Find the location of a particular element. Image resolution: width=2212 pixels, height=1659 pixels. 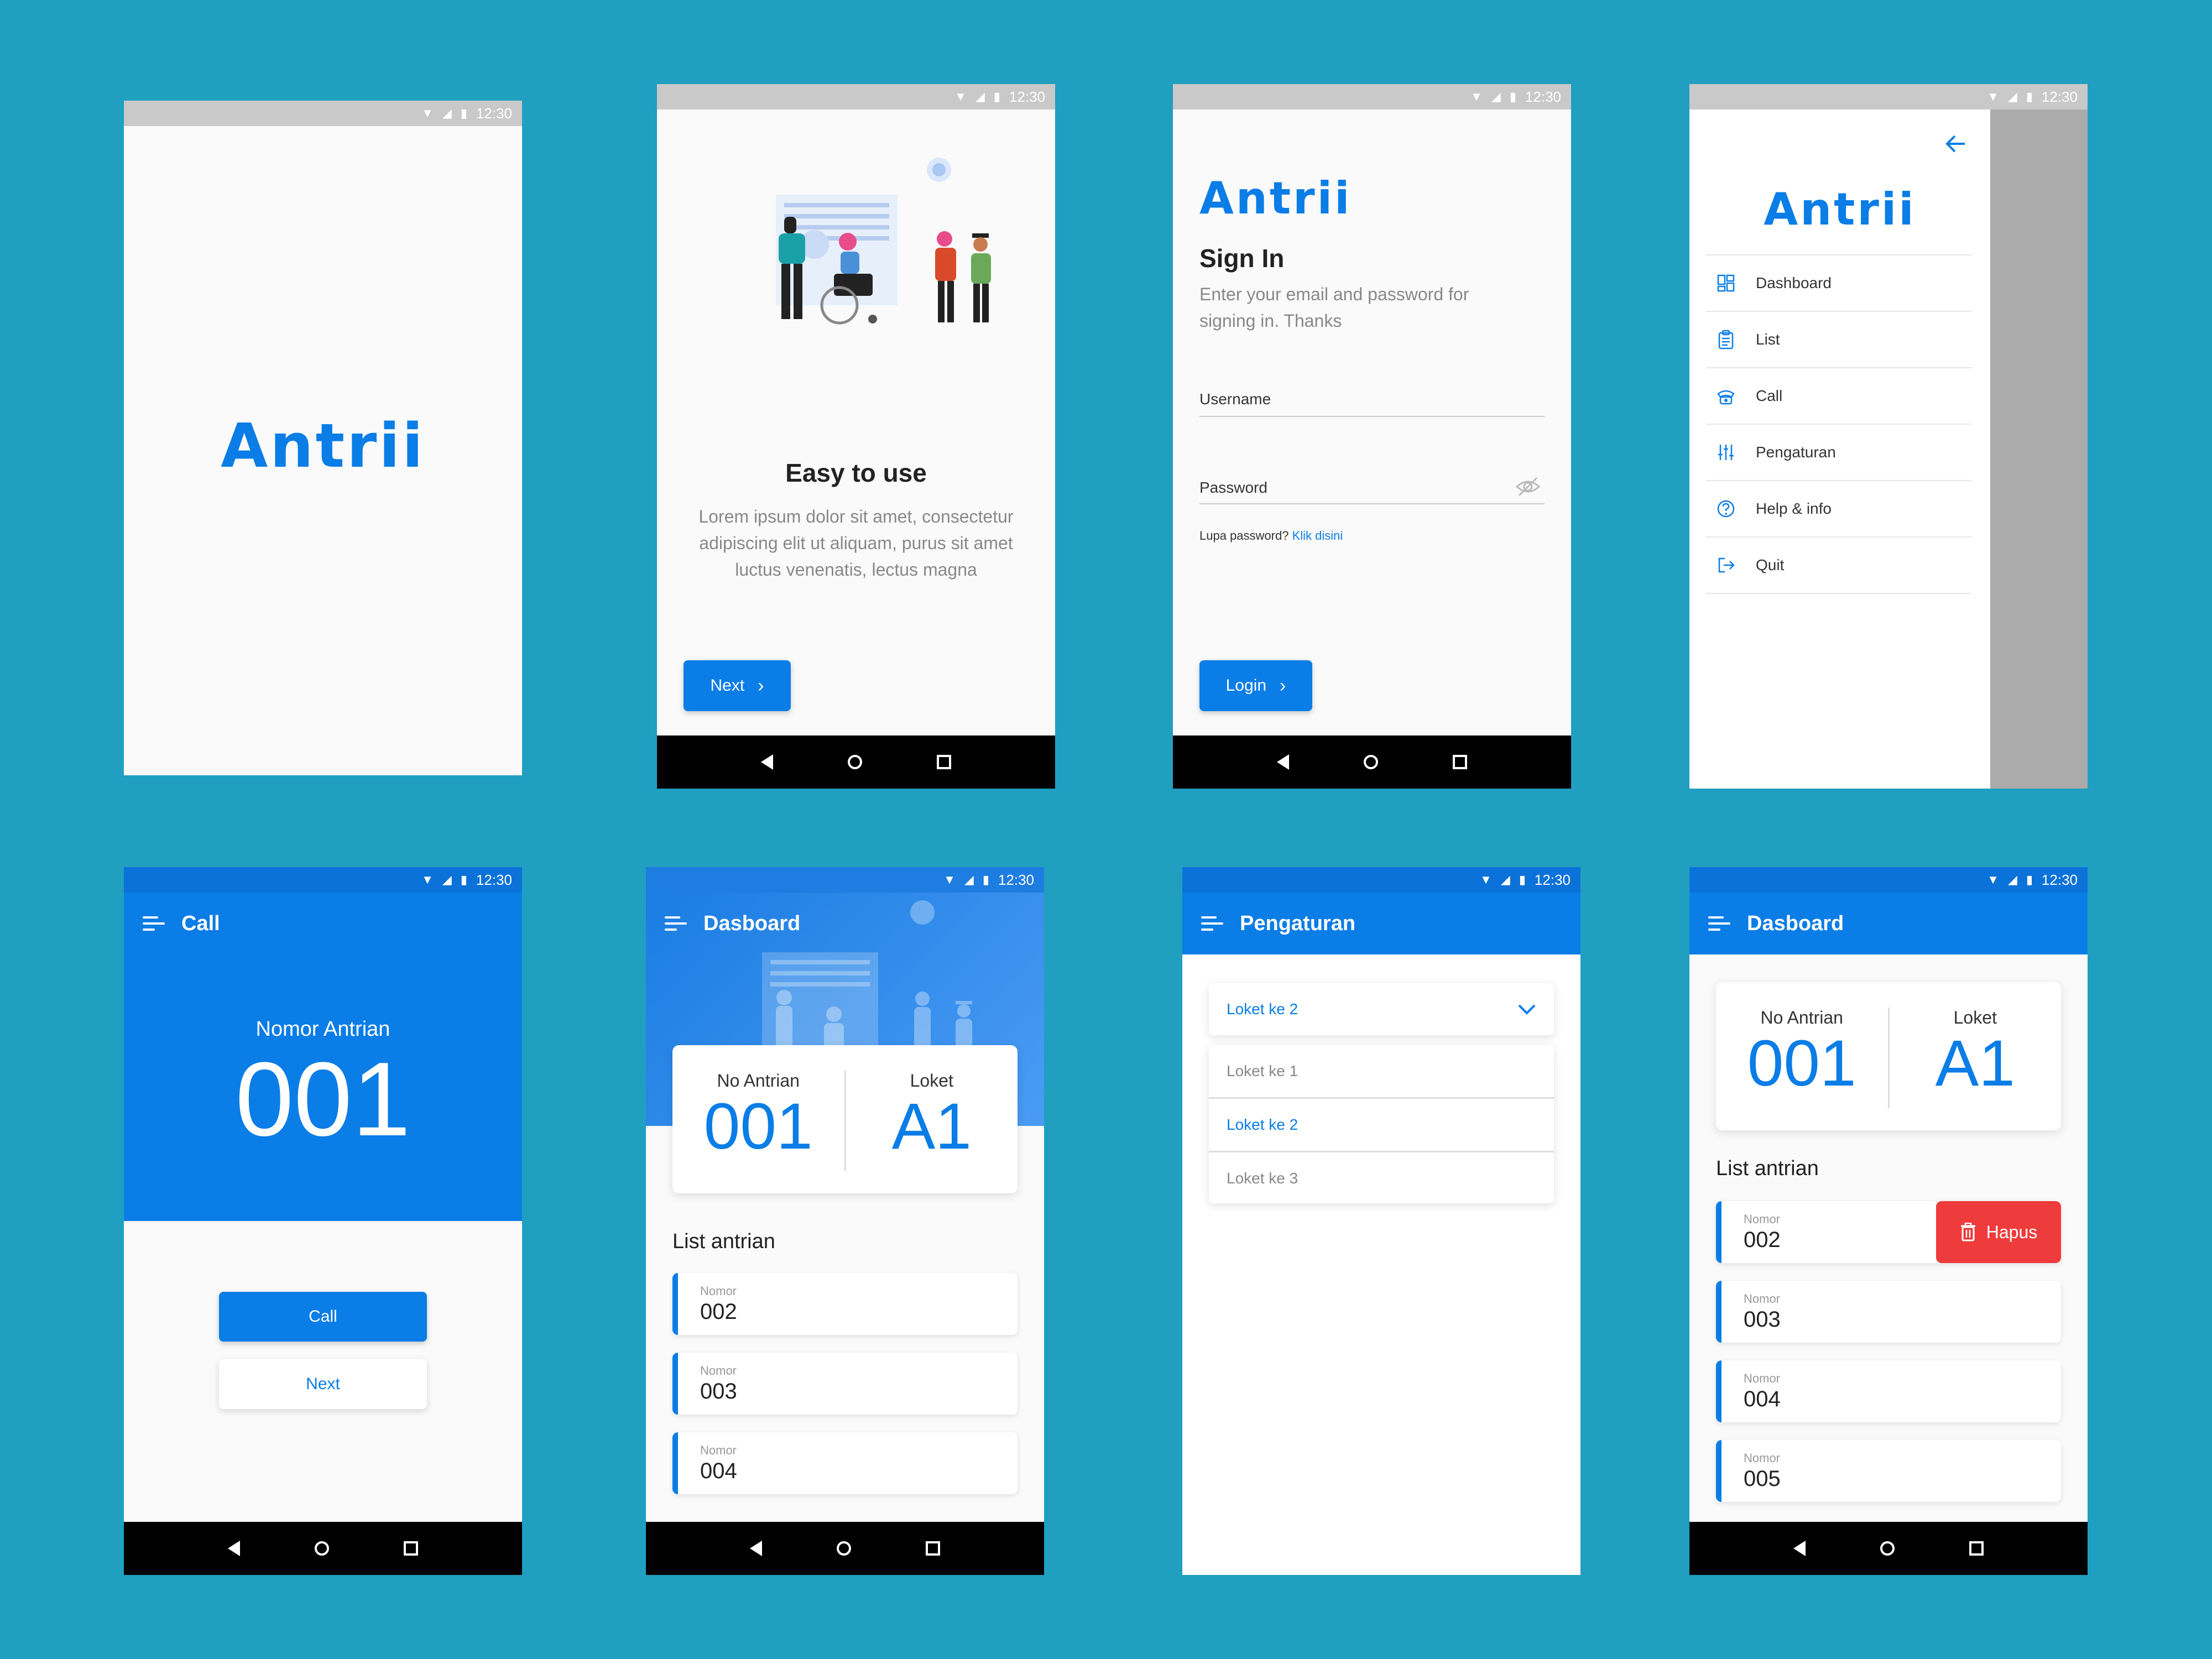

call-button: Call is located at coordinates (323, 1317).